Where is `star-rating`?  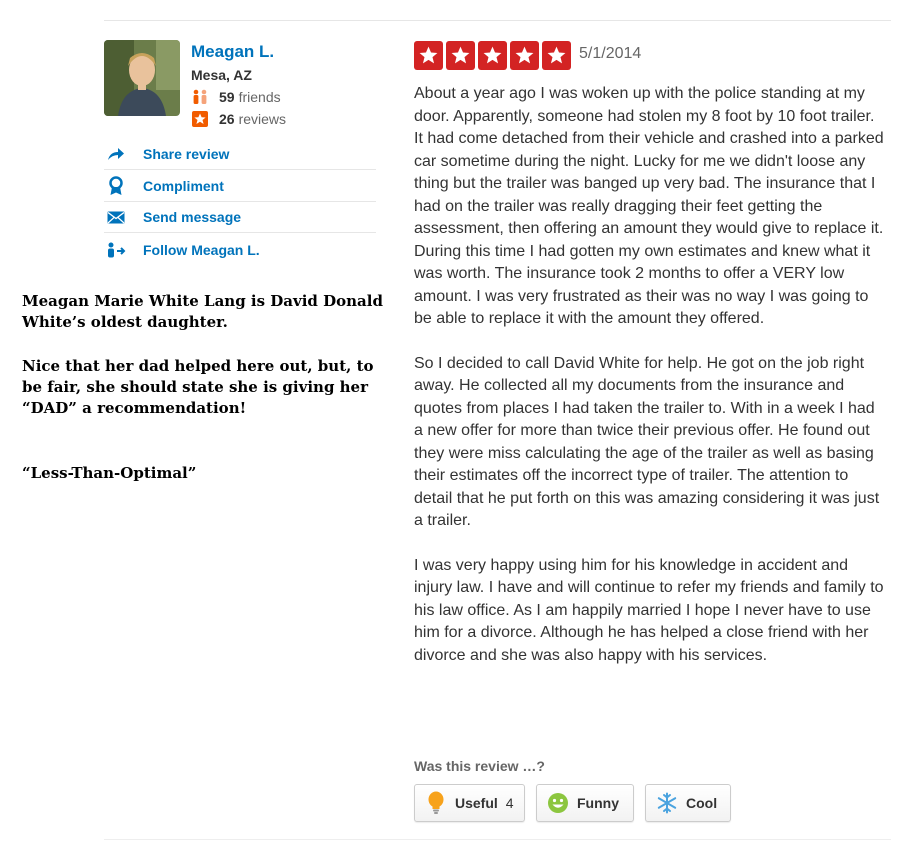
star-rating is located at coordinates (492, 55).